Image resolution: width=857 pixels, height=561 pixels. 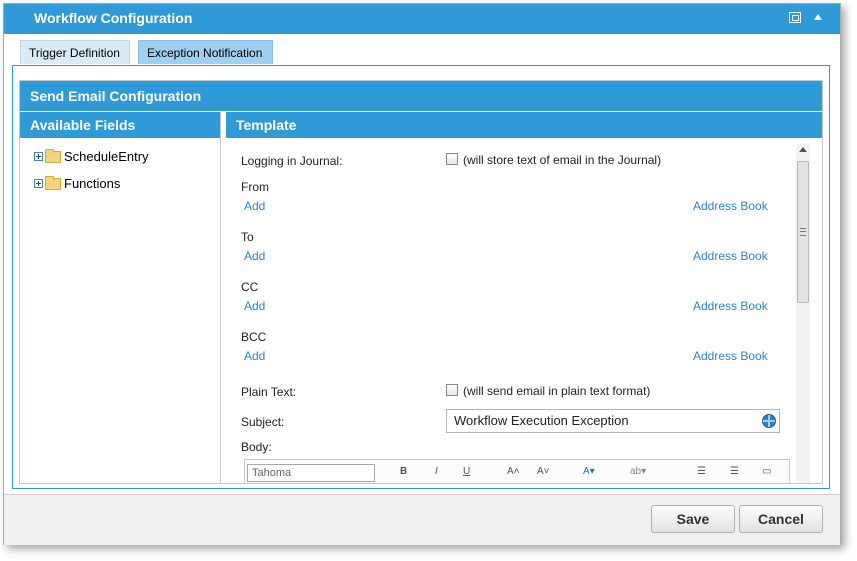 What do you see at coordinates (730, 306) in the screenshot?
I see `cc-address-book-link: Address Book` at bounding box center [730, 306].